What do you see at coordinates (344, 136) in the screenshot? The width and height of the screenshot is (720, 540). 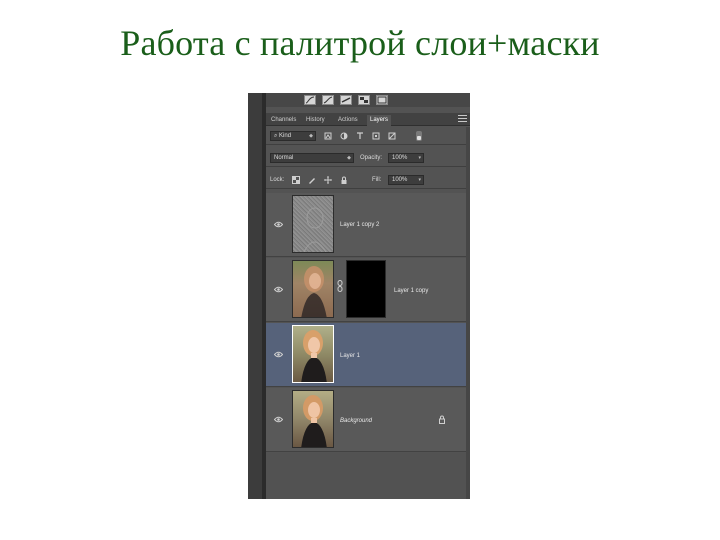 I see `adjustment-filter-icon` at bounding box center [344, 136].